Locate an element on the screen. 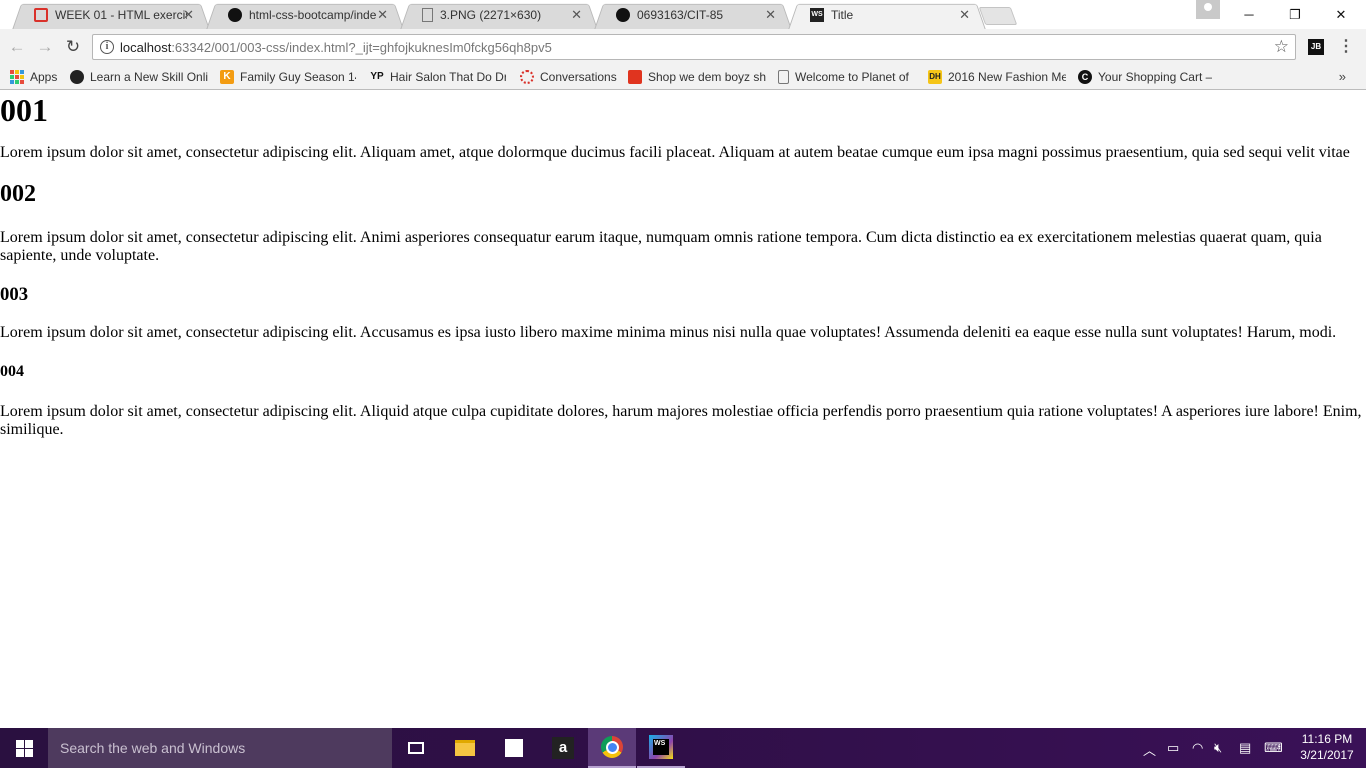 Image resolution: width=1366 pixels, height=768 pixels. search-placeholder: Search the web and Windows is located at coordinates (153, 748).